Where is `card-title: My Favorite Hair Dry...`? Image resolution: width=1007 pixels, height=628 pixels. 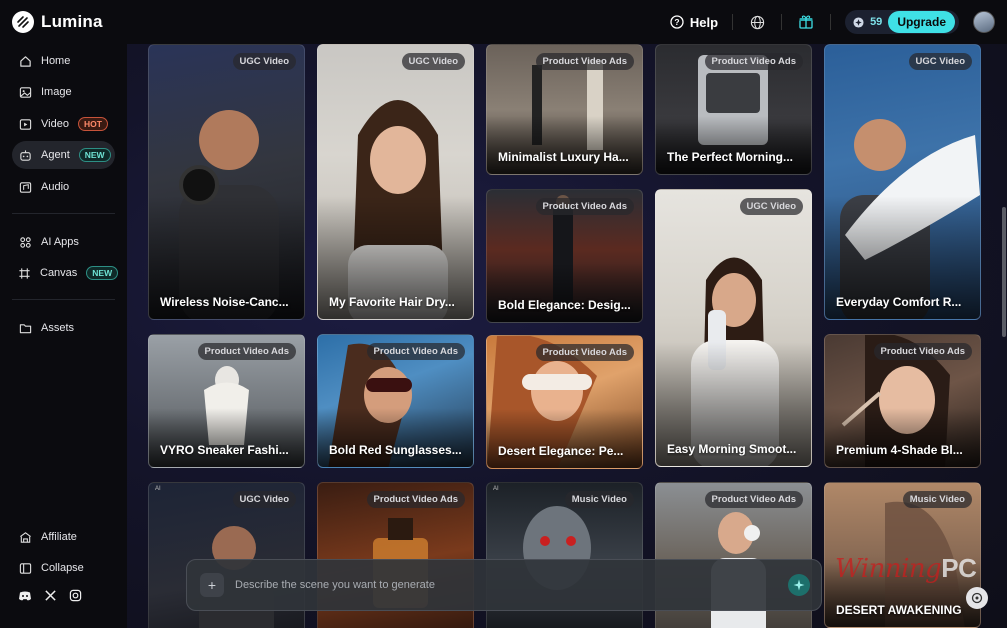 card-title: My Favorite Hair Dry... is located at coordinates (392, 302).